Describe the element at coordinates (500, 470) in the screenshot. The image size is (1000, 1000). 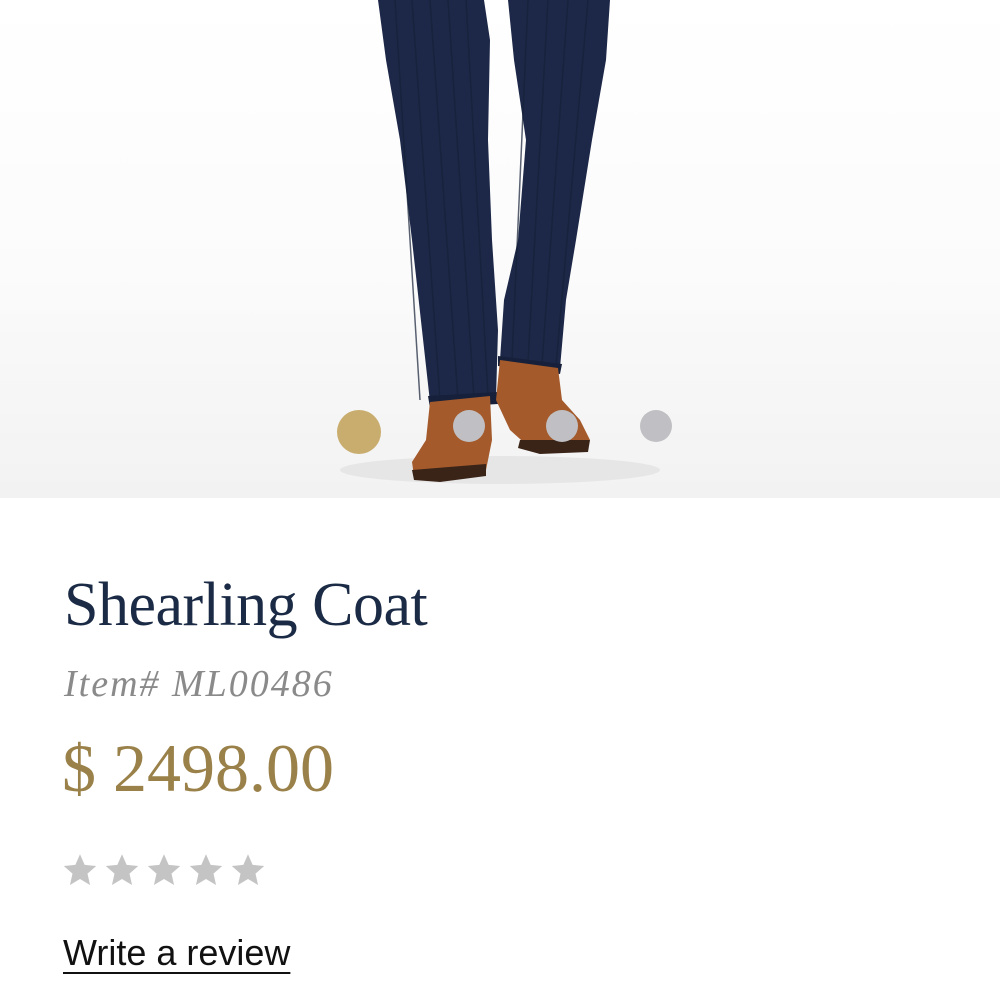
I see `floor-shadow` at that location.